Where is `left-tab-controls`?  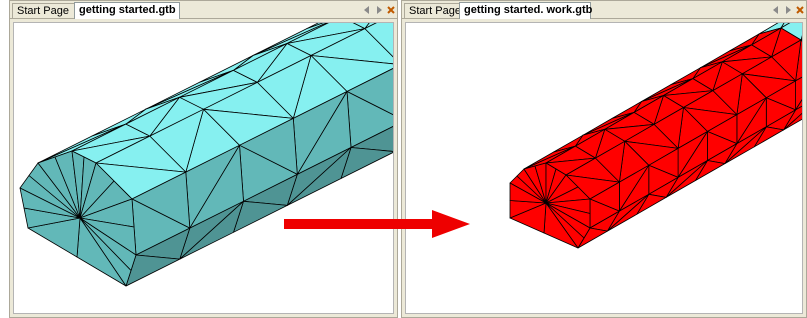 left-tab-controls is located at coordinates (378, 10).